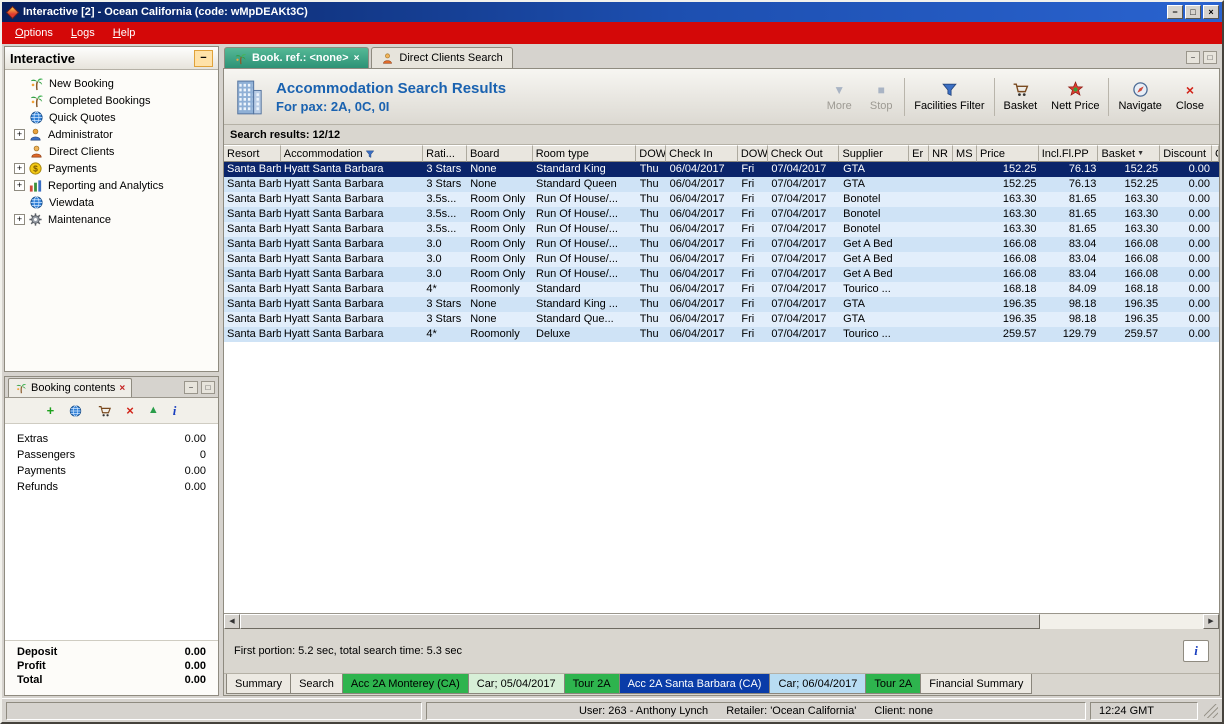  I want to click on scrollbar-track, so click(1121, 621).